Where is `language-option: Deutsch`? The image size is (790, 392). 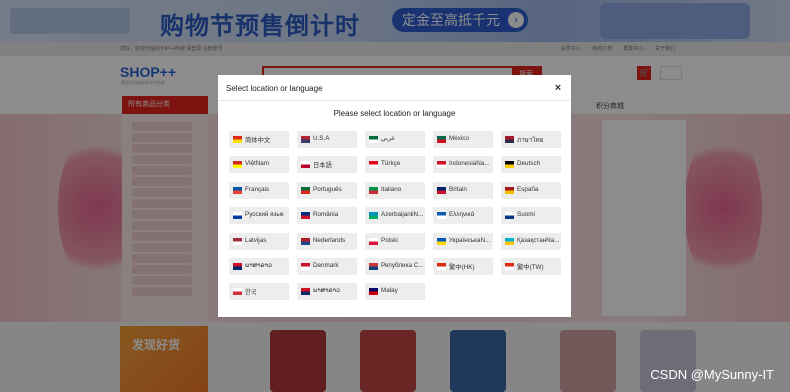
language-option: Deutsch is located at coordinates (531, 165).